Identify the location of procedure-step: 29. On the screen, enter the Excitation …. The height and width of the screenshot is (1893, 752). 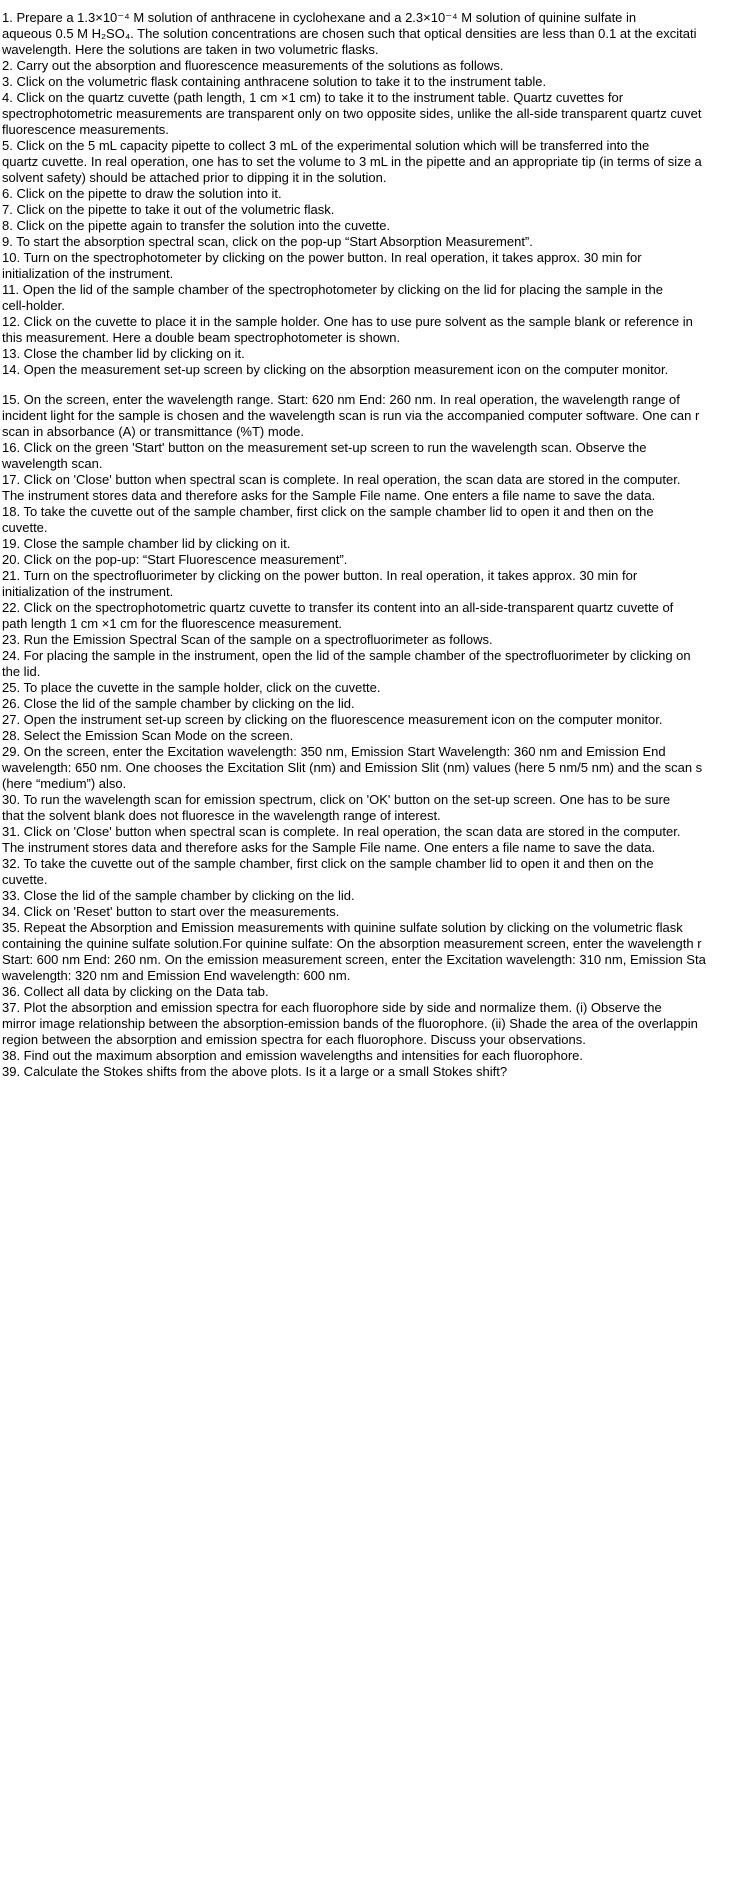
(376, 768).